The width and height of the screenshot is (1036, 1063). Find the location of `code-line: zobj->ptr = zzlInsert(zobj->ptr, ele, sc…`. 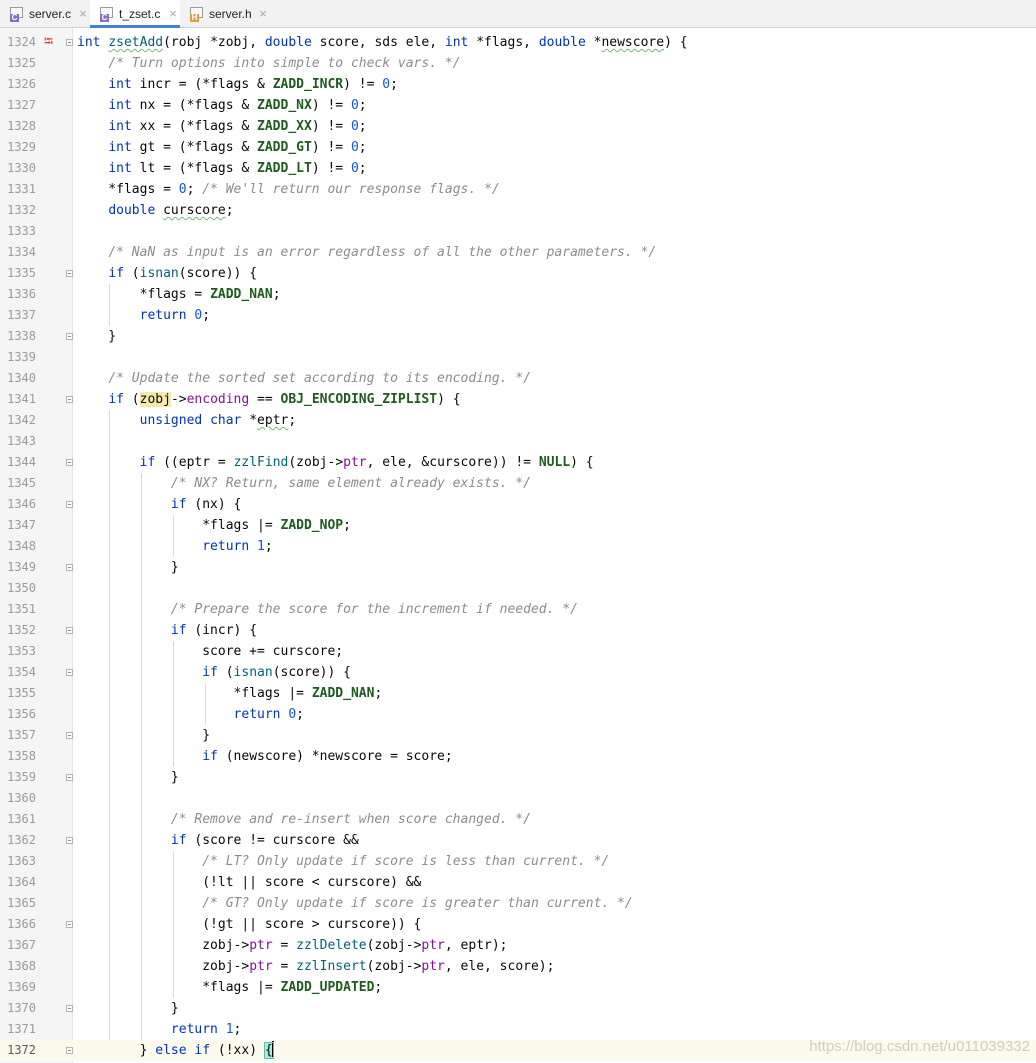

code-line: zobj->ptr = zzlInsert(zobj->ptr, ele, sc… is located at coordinates (315, 966).